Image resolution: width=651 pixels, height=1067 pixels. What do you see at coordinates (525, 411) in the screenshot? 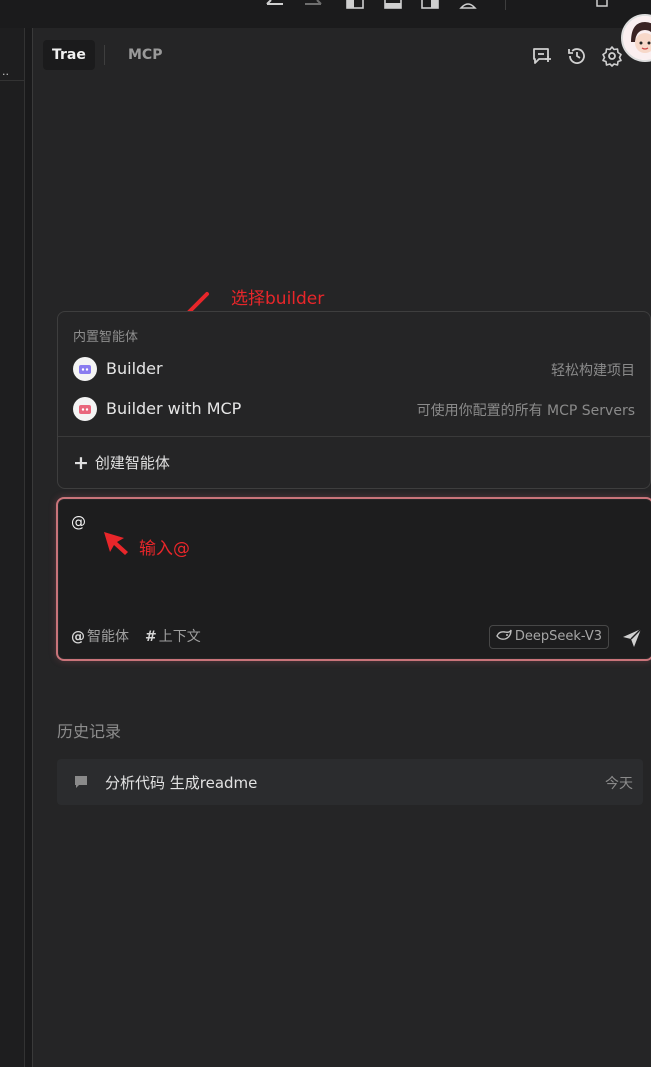
I see `agent-description: 可使用你配置的所有 MCP Servers` at bounding box center [525, 411].